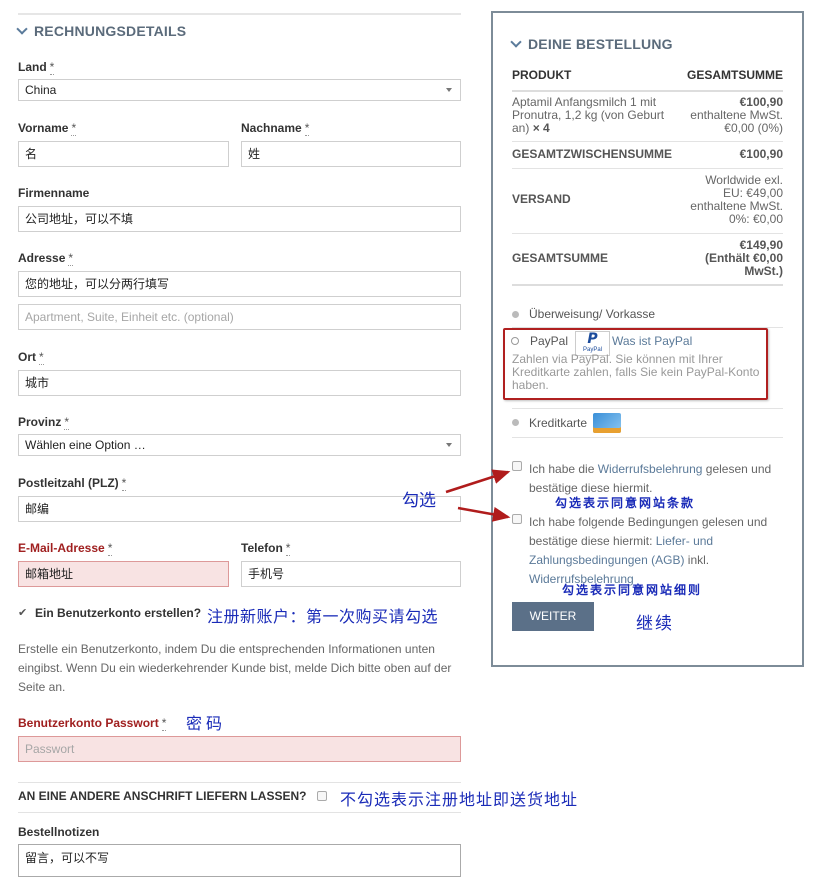  What do you see at coordinates (239, 383) in the screenshot?
I see `city-input: 城市` at bounding box center [239, 383].